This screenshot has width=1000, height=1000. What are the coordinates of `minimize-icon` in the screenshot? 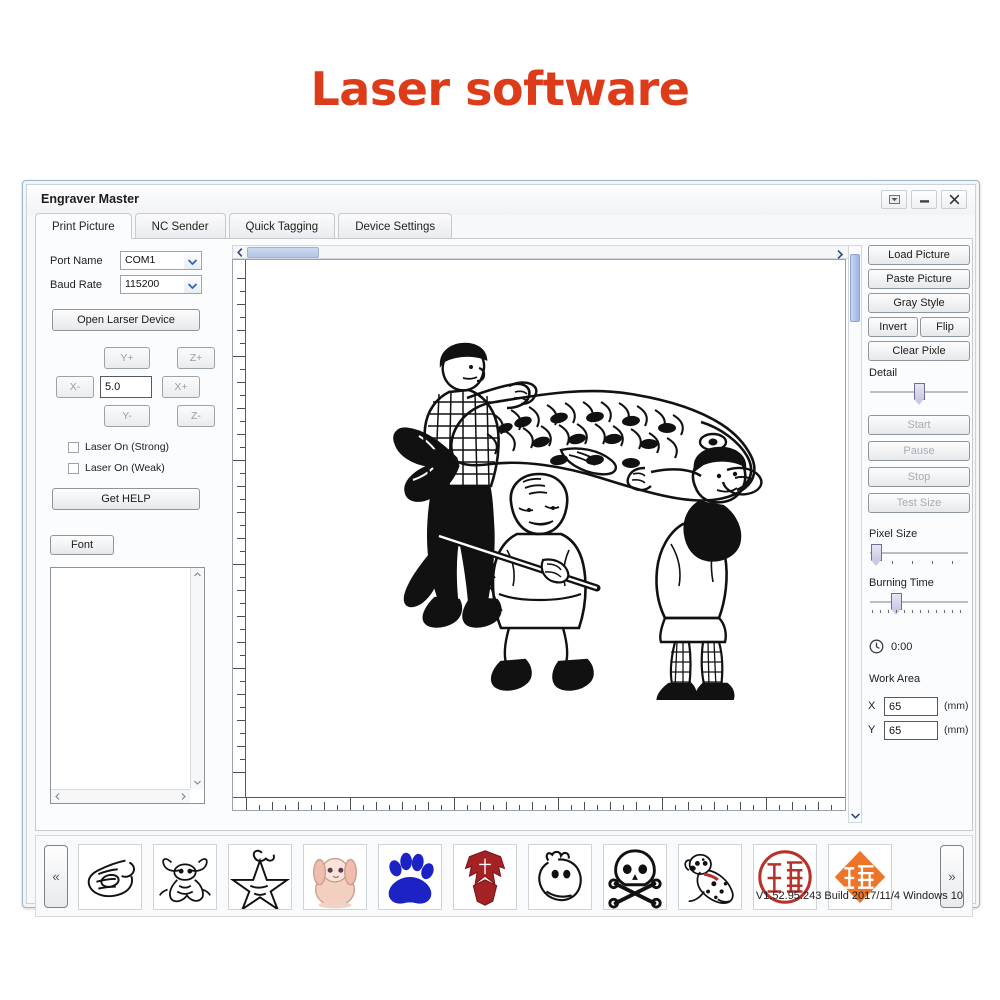 It's located at (924, 201).